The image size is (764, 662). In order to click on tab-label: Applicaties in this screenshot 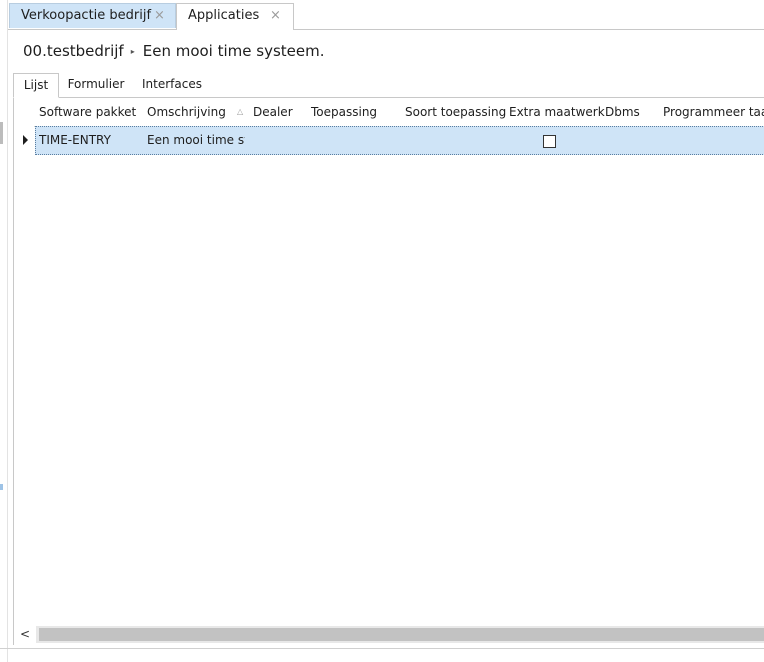, I will do `click(224, 15)`.